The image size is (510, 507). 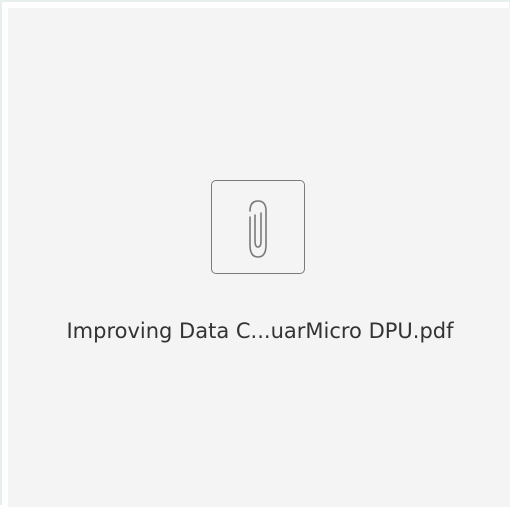 I want to click on attachment-file-name: Improving Data C...uarMicro DPU.pdf, so click(x=260, y=331).